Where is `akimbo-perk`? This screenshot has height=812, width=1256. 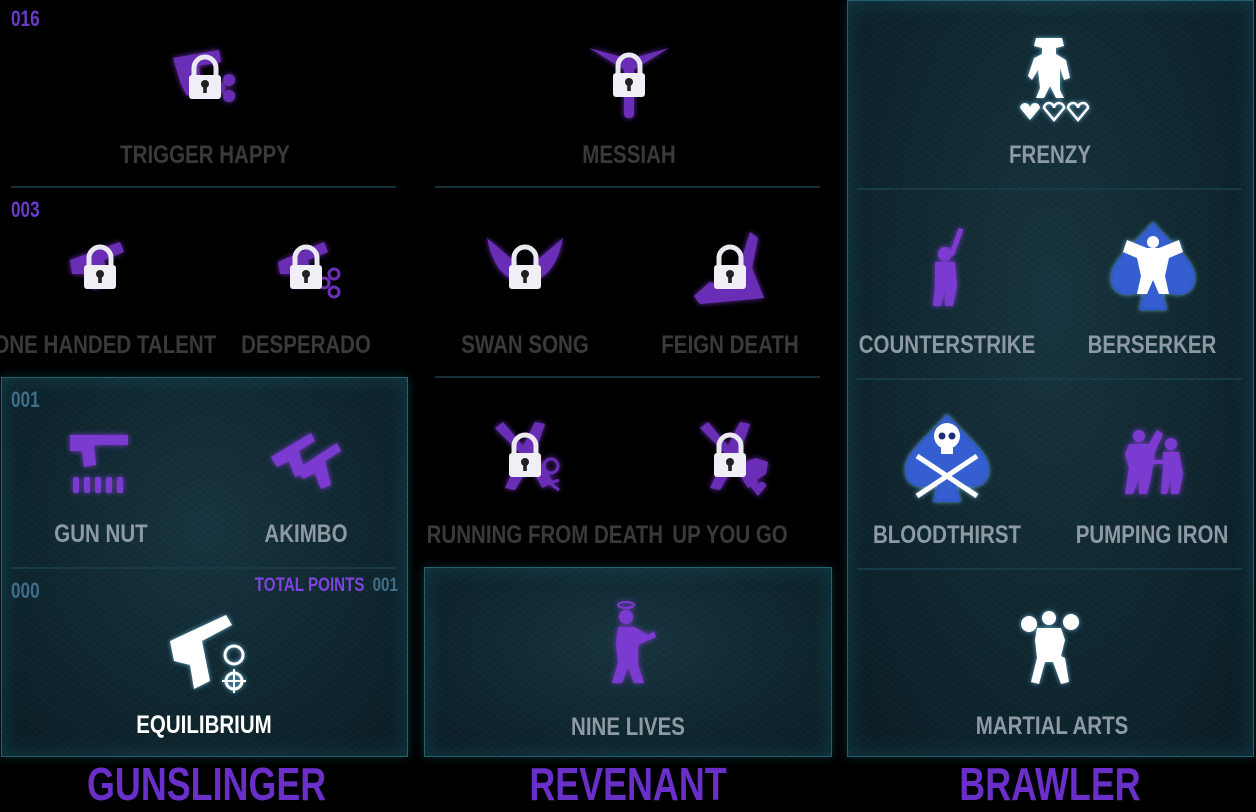
akimbo-perk is located at coordinates (307, 463).